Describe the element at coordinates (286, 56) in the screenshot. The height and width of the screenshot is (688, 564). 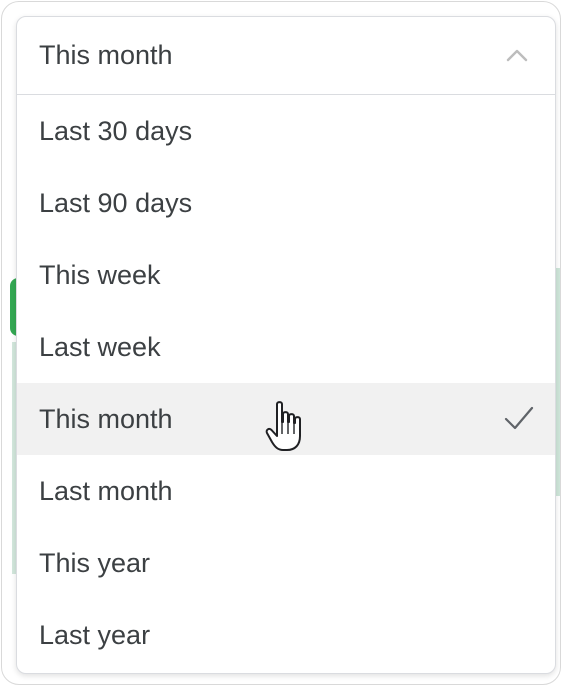
I see `date-range-select: This month` at that location.